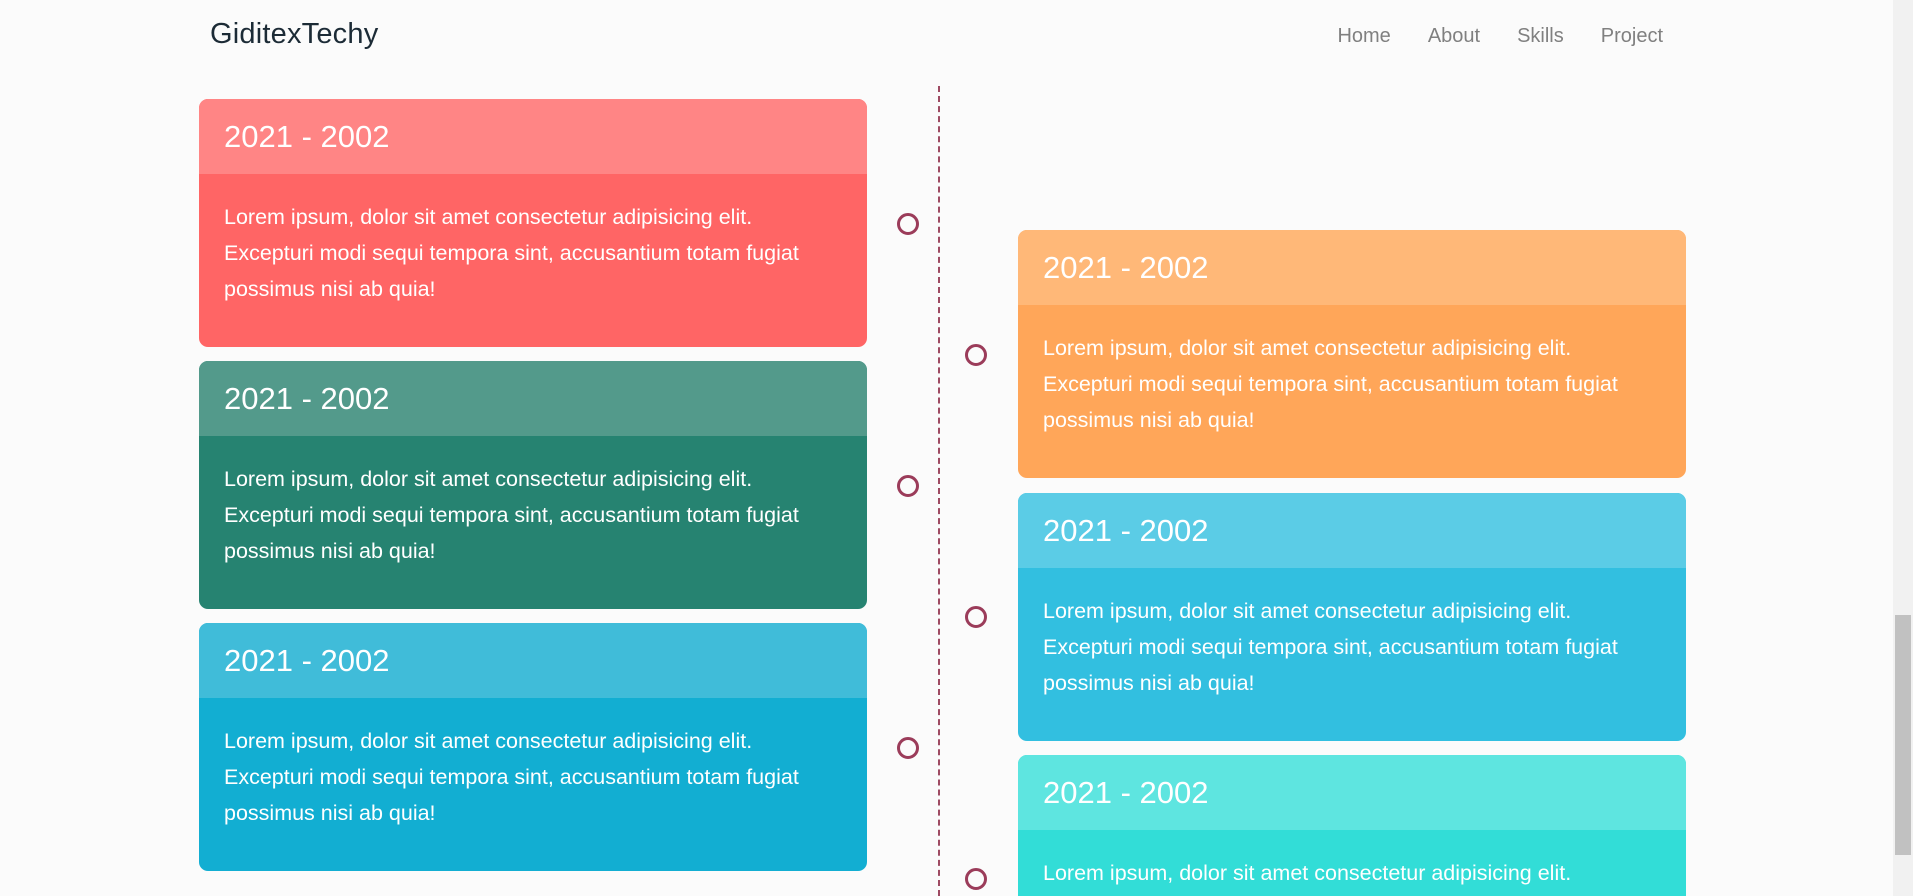 This screenshot has height=896, width=1913. What do you see at coordinates (1363, 36) in the screenshot?
I see `nav-link-home: Home` at bounding box center [1363, 36].